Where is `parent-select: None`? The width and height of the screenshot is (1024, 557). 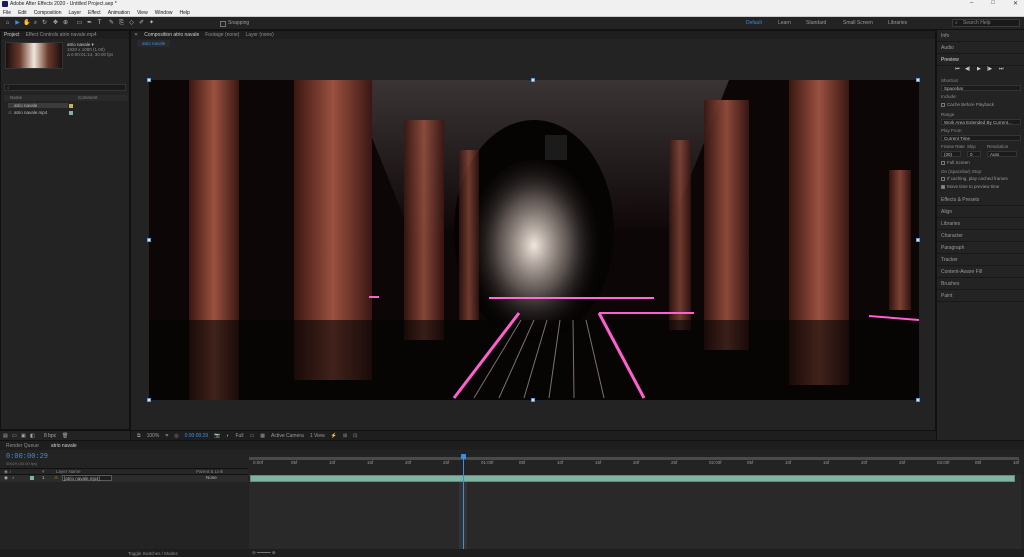 parent-select: None is located at coordinates (211, 477).